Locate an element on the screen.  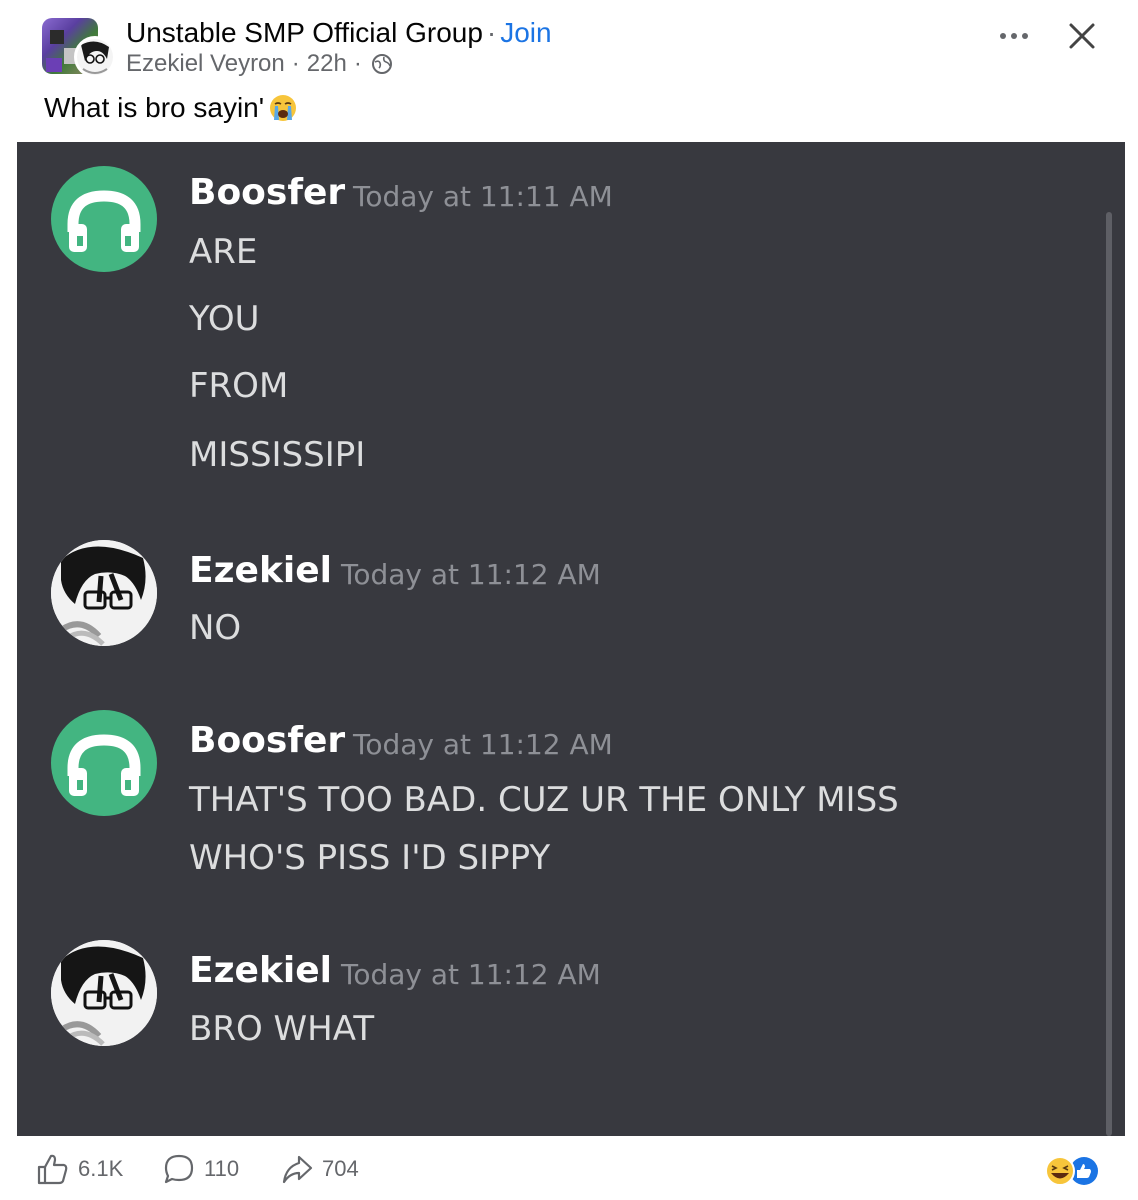
scrollbar is located at coordinates (1109, 674).